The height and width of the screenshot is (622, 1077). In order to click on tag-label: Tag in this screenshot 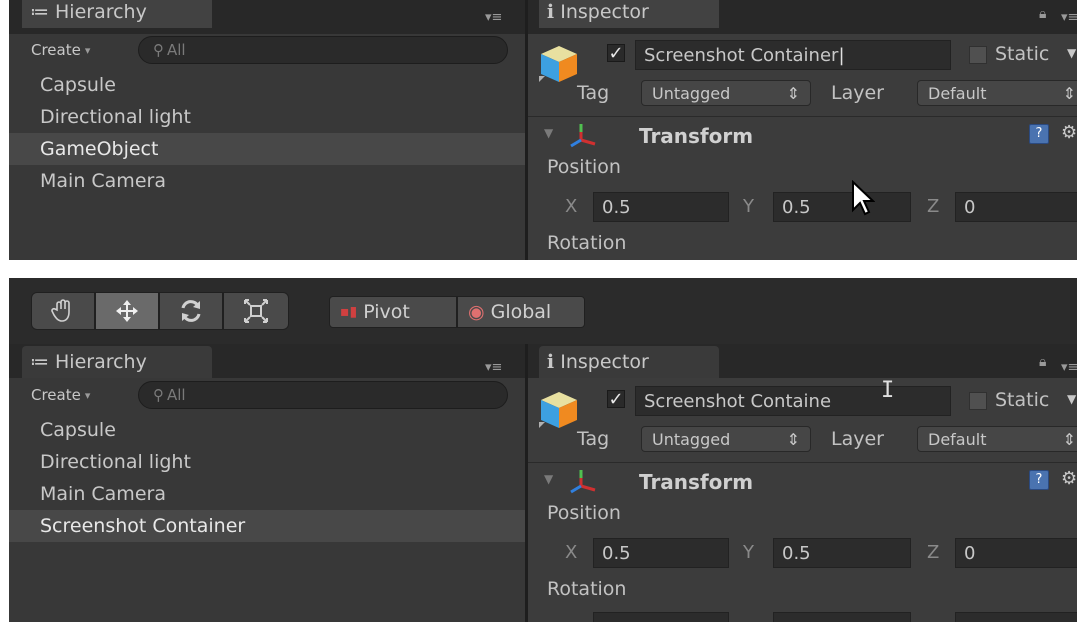, I will do `click(593, 93)`.